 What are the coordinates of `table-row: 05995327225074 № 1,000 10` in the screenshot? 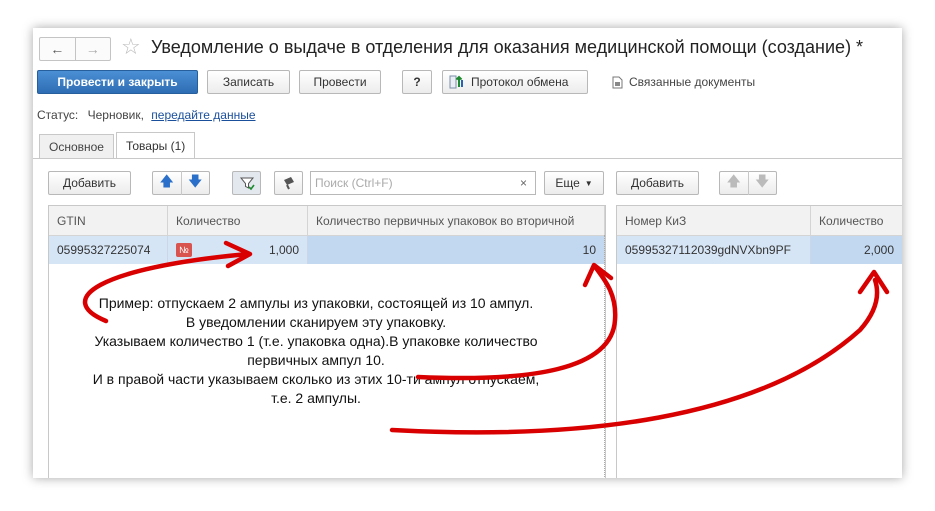 It's located at (327, 250).